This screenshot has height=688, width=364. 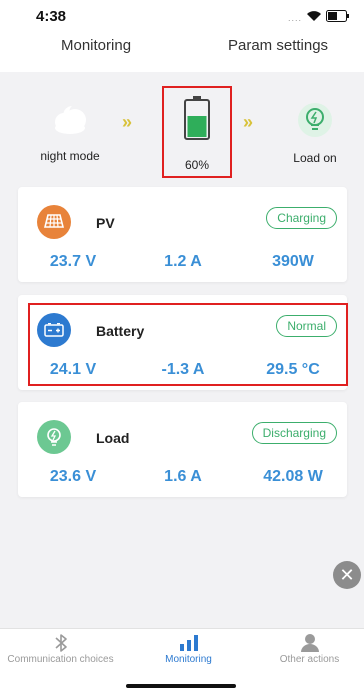 What do you see at coordinates (183, 261) in the screenshot?
I see `pv-current: 1.2 A` at bounding box center [183, 261].